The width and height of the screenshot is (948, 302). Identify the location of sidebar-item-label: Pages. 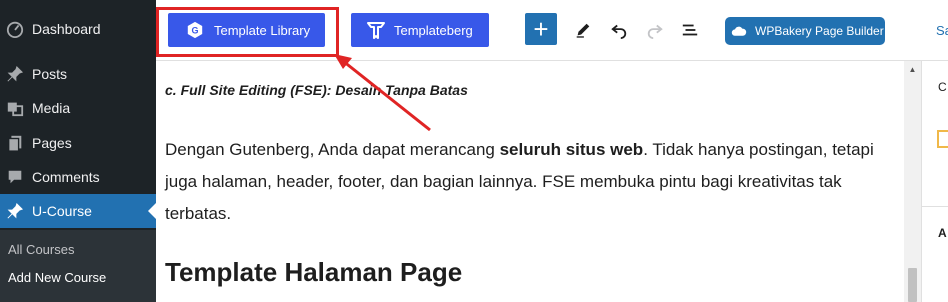
(52, 143).